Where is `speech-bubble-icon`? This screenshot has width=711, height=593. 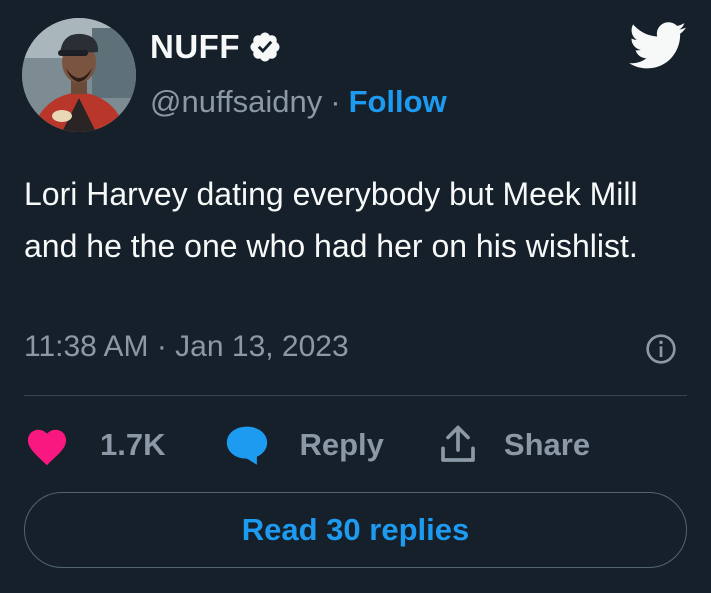 speech-bubble-icon is located at coordinates (247, 445).